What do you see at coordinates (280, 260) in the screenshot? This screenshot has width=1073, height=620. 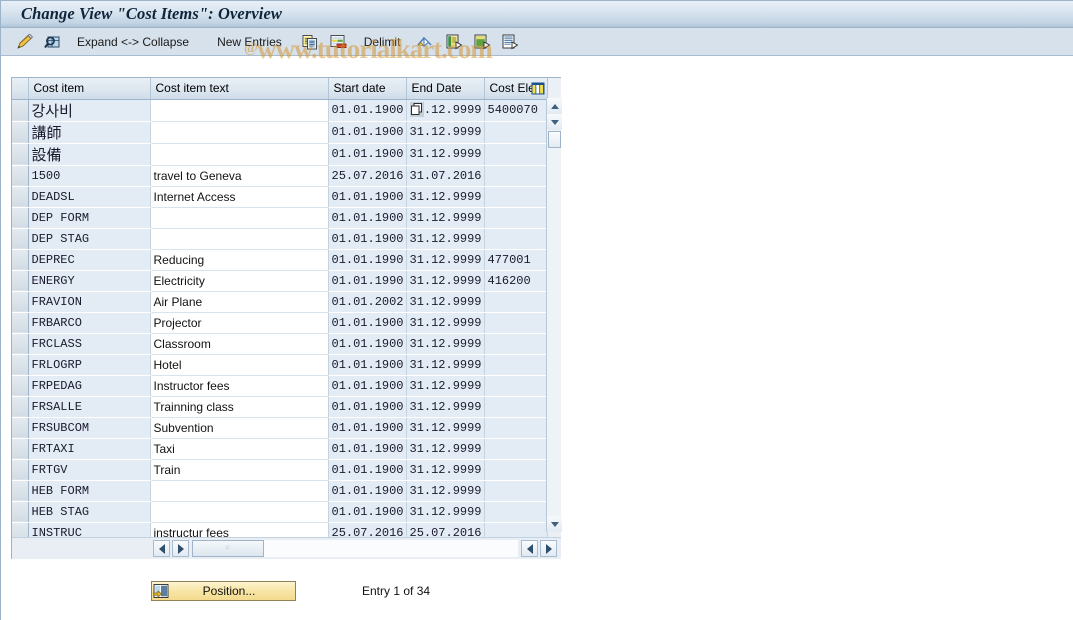 I see `table-row: DEPREC Reducing 01.01.1990 31.12.9999 477001` at bounding box center [280, 260].